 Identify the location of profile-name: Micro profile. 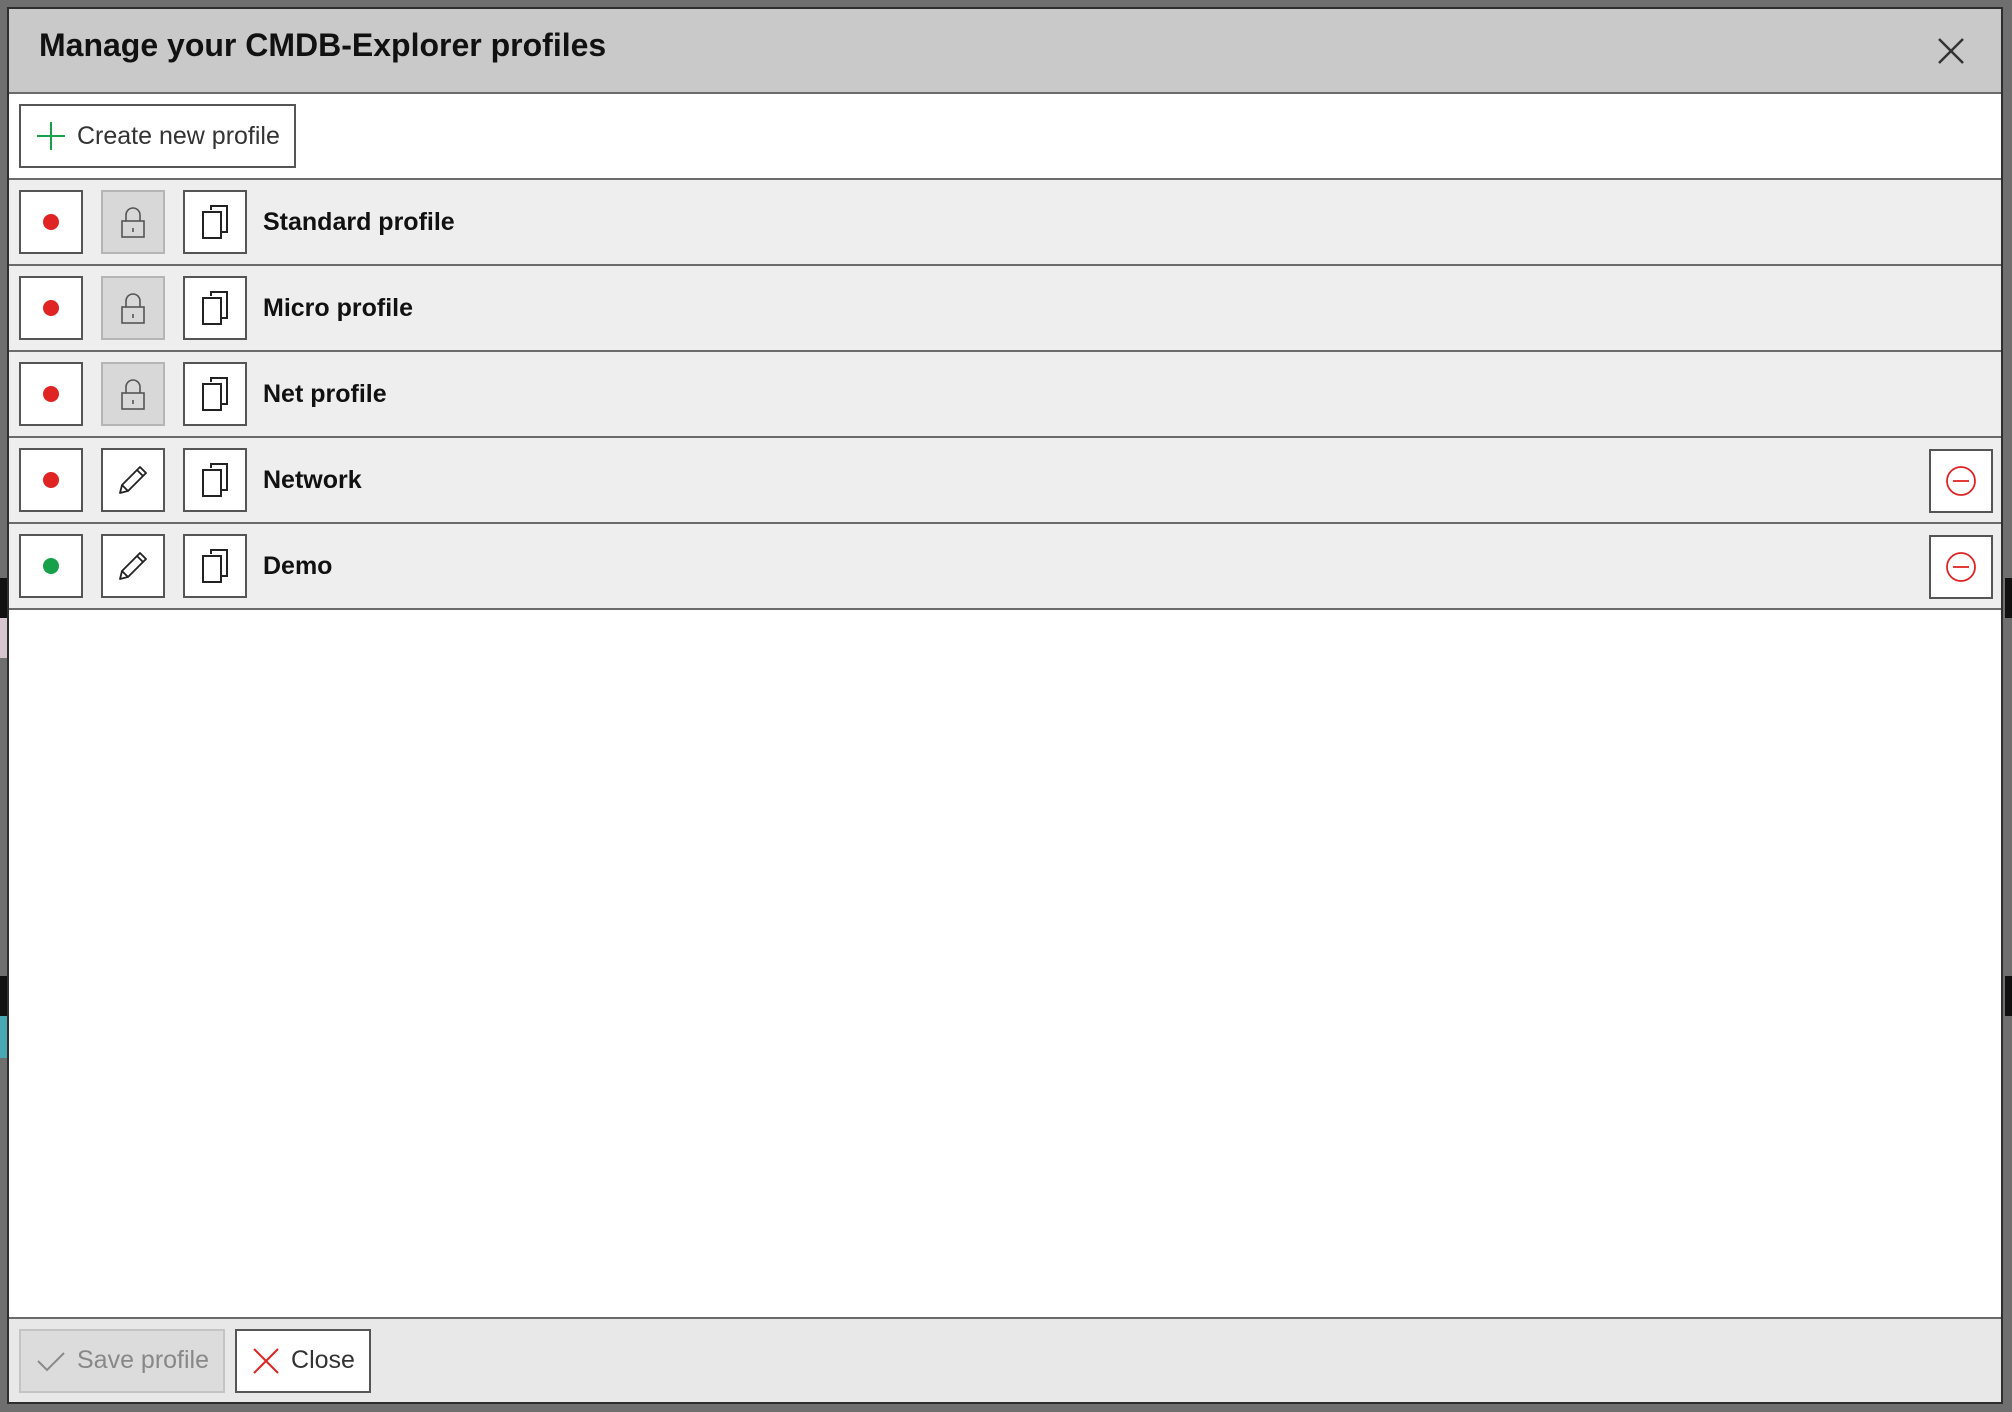
(338, 307).